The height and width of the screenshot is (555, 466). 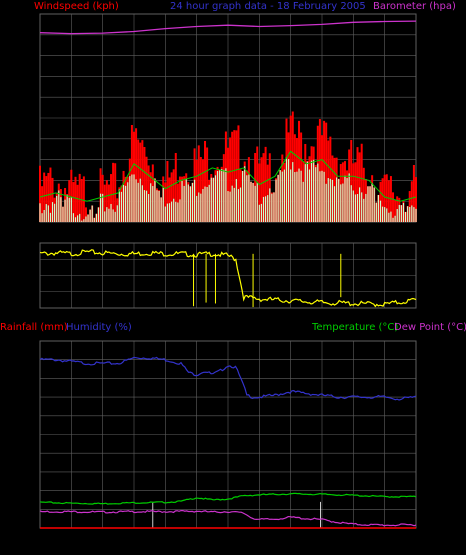 What do you see at coordinates (268, 6) in the screenshot?
I see `chart-title: 24 hour graph data - 18 February 2005` at bounding box center [268, 6].